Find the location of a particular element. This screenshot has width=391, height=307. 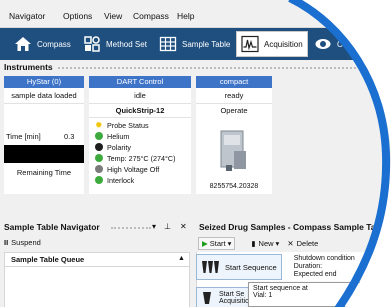

instruments-title: Instruments is located at coordinates (28, 67).